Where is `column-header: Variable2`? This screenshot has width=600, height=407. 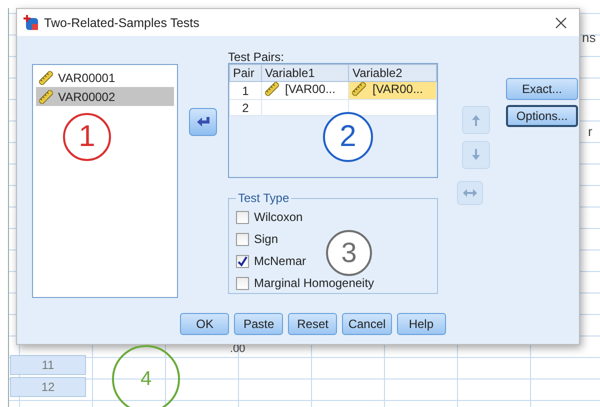 column-header: Variable2 is located at coordinates (392, 73).